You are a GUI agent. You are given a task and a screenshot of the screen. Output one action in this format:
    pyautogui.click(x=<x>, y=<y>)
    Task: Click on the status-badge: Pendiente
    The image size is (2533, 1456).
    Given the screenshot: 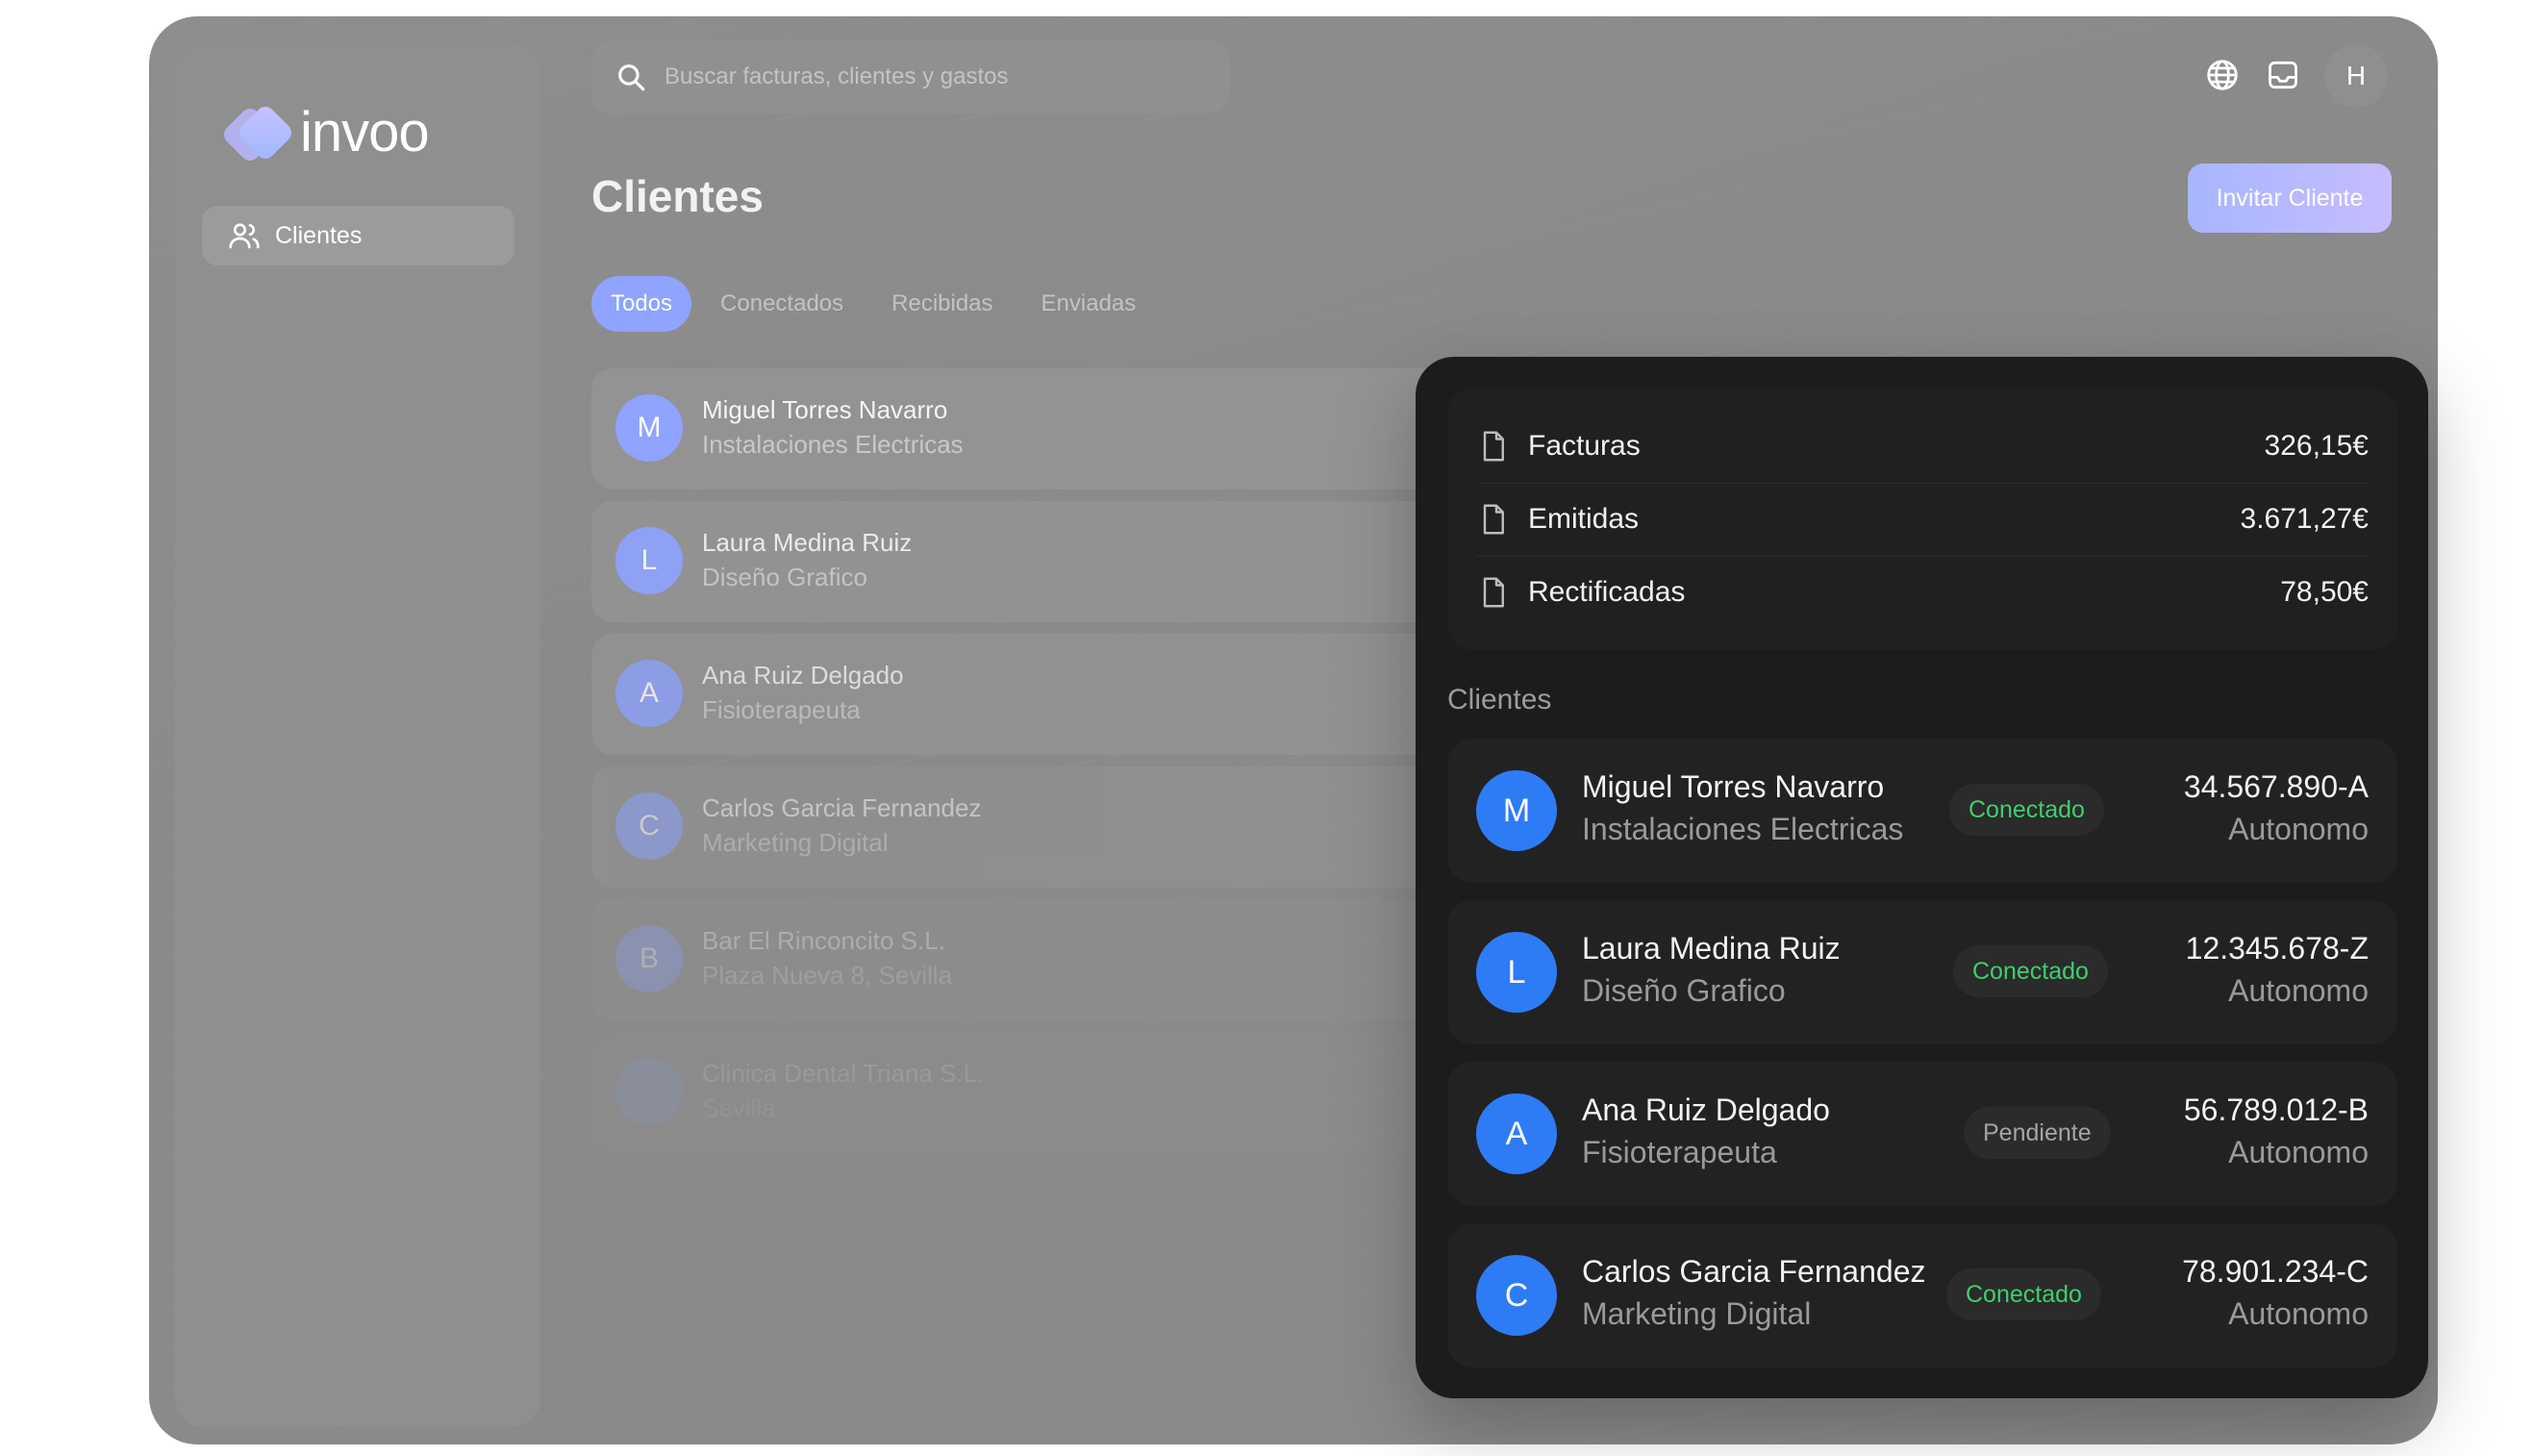 What is the action you would take?
    pyautogui.click(x=2037, y=1133)
    